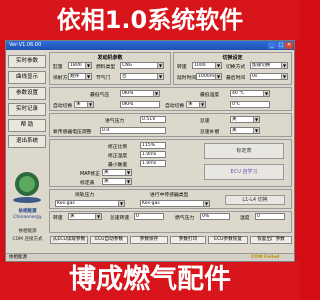 The width and height of the screenshot is (320, 300). Describe the element at coordinates (170, 125) in the screenshot. I see `sensor-panel: 进气压力 0.51V 怠速 关 ▼ 氧传感器电压调整 0.0 怠速补偿 关 ▼` at that location.